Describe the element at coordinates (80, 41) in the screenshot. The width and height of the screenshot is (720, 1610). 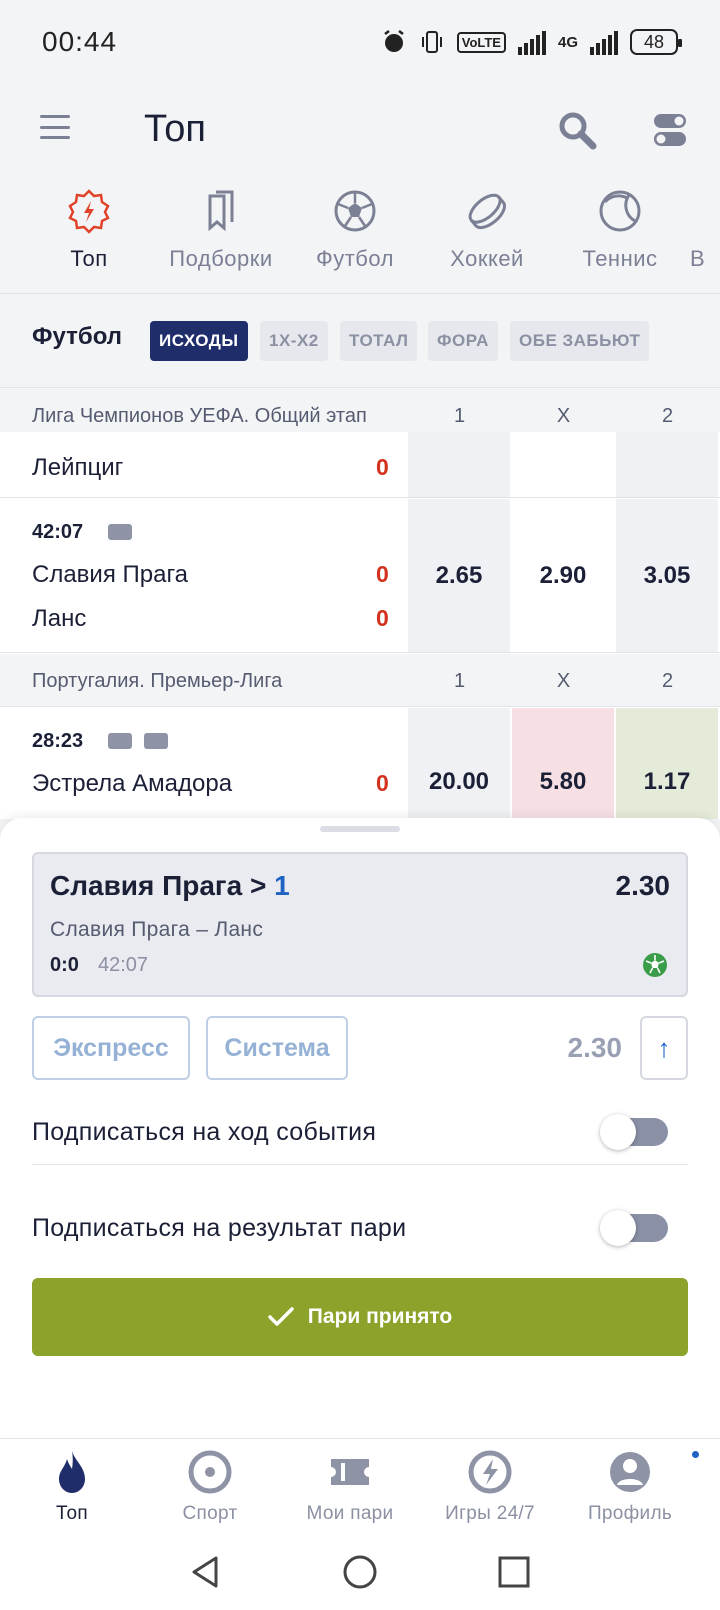
I see `status-time: 00:44` at that location.